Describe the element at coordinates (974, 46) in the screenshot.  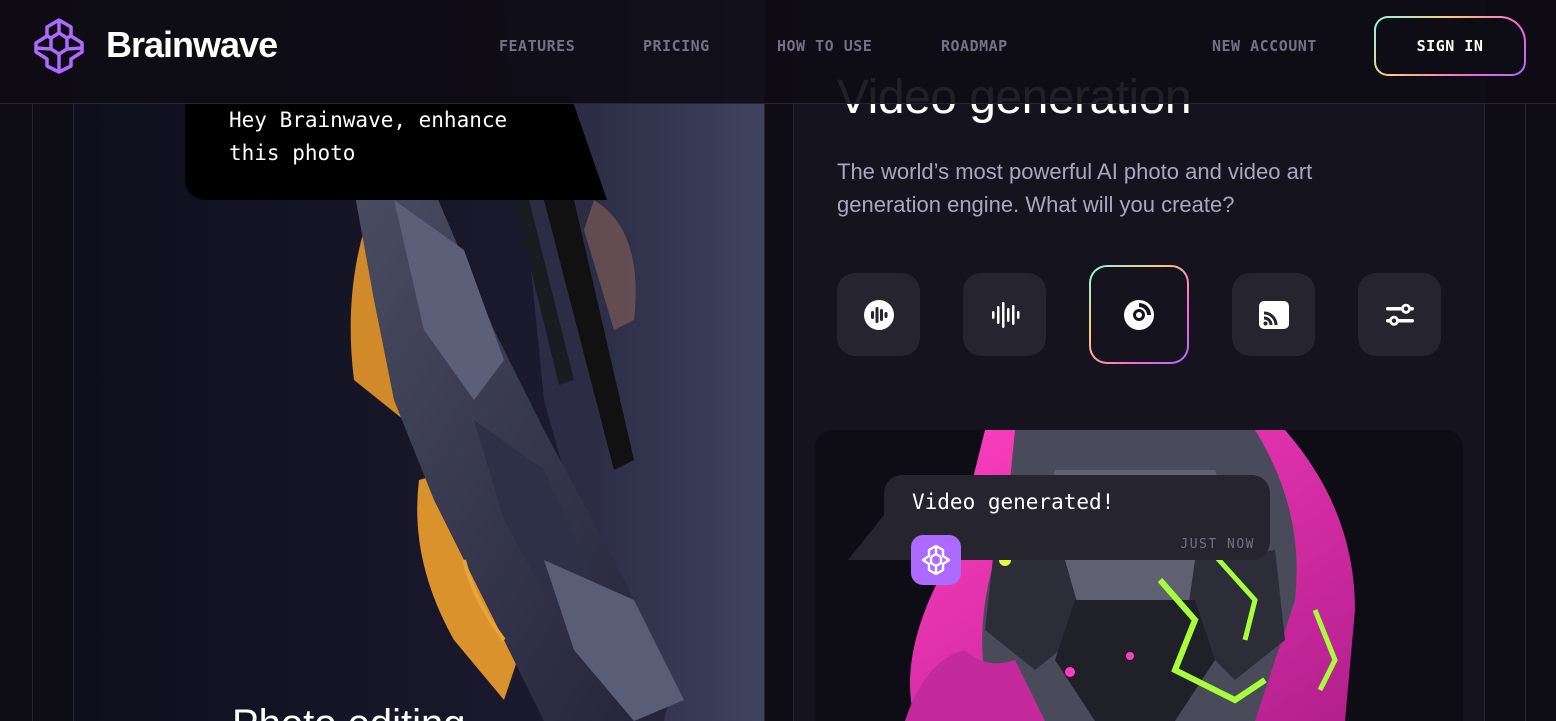
I see `nav-roadmap-link: ROADMAP` at that location.